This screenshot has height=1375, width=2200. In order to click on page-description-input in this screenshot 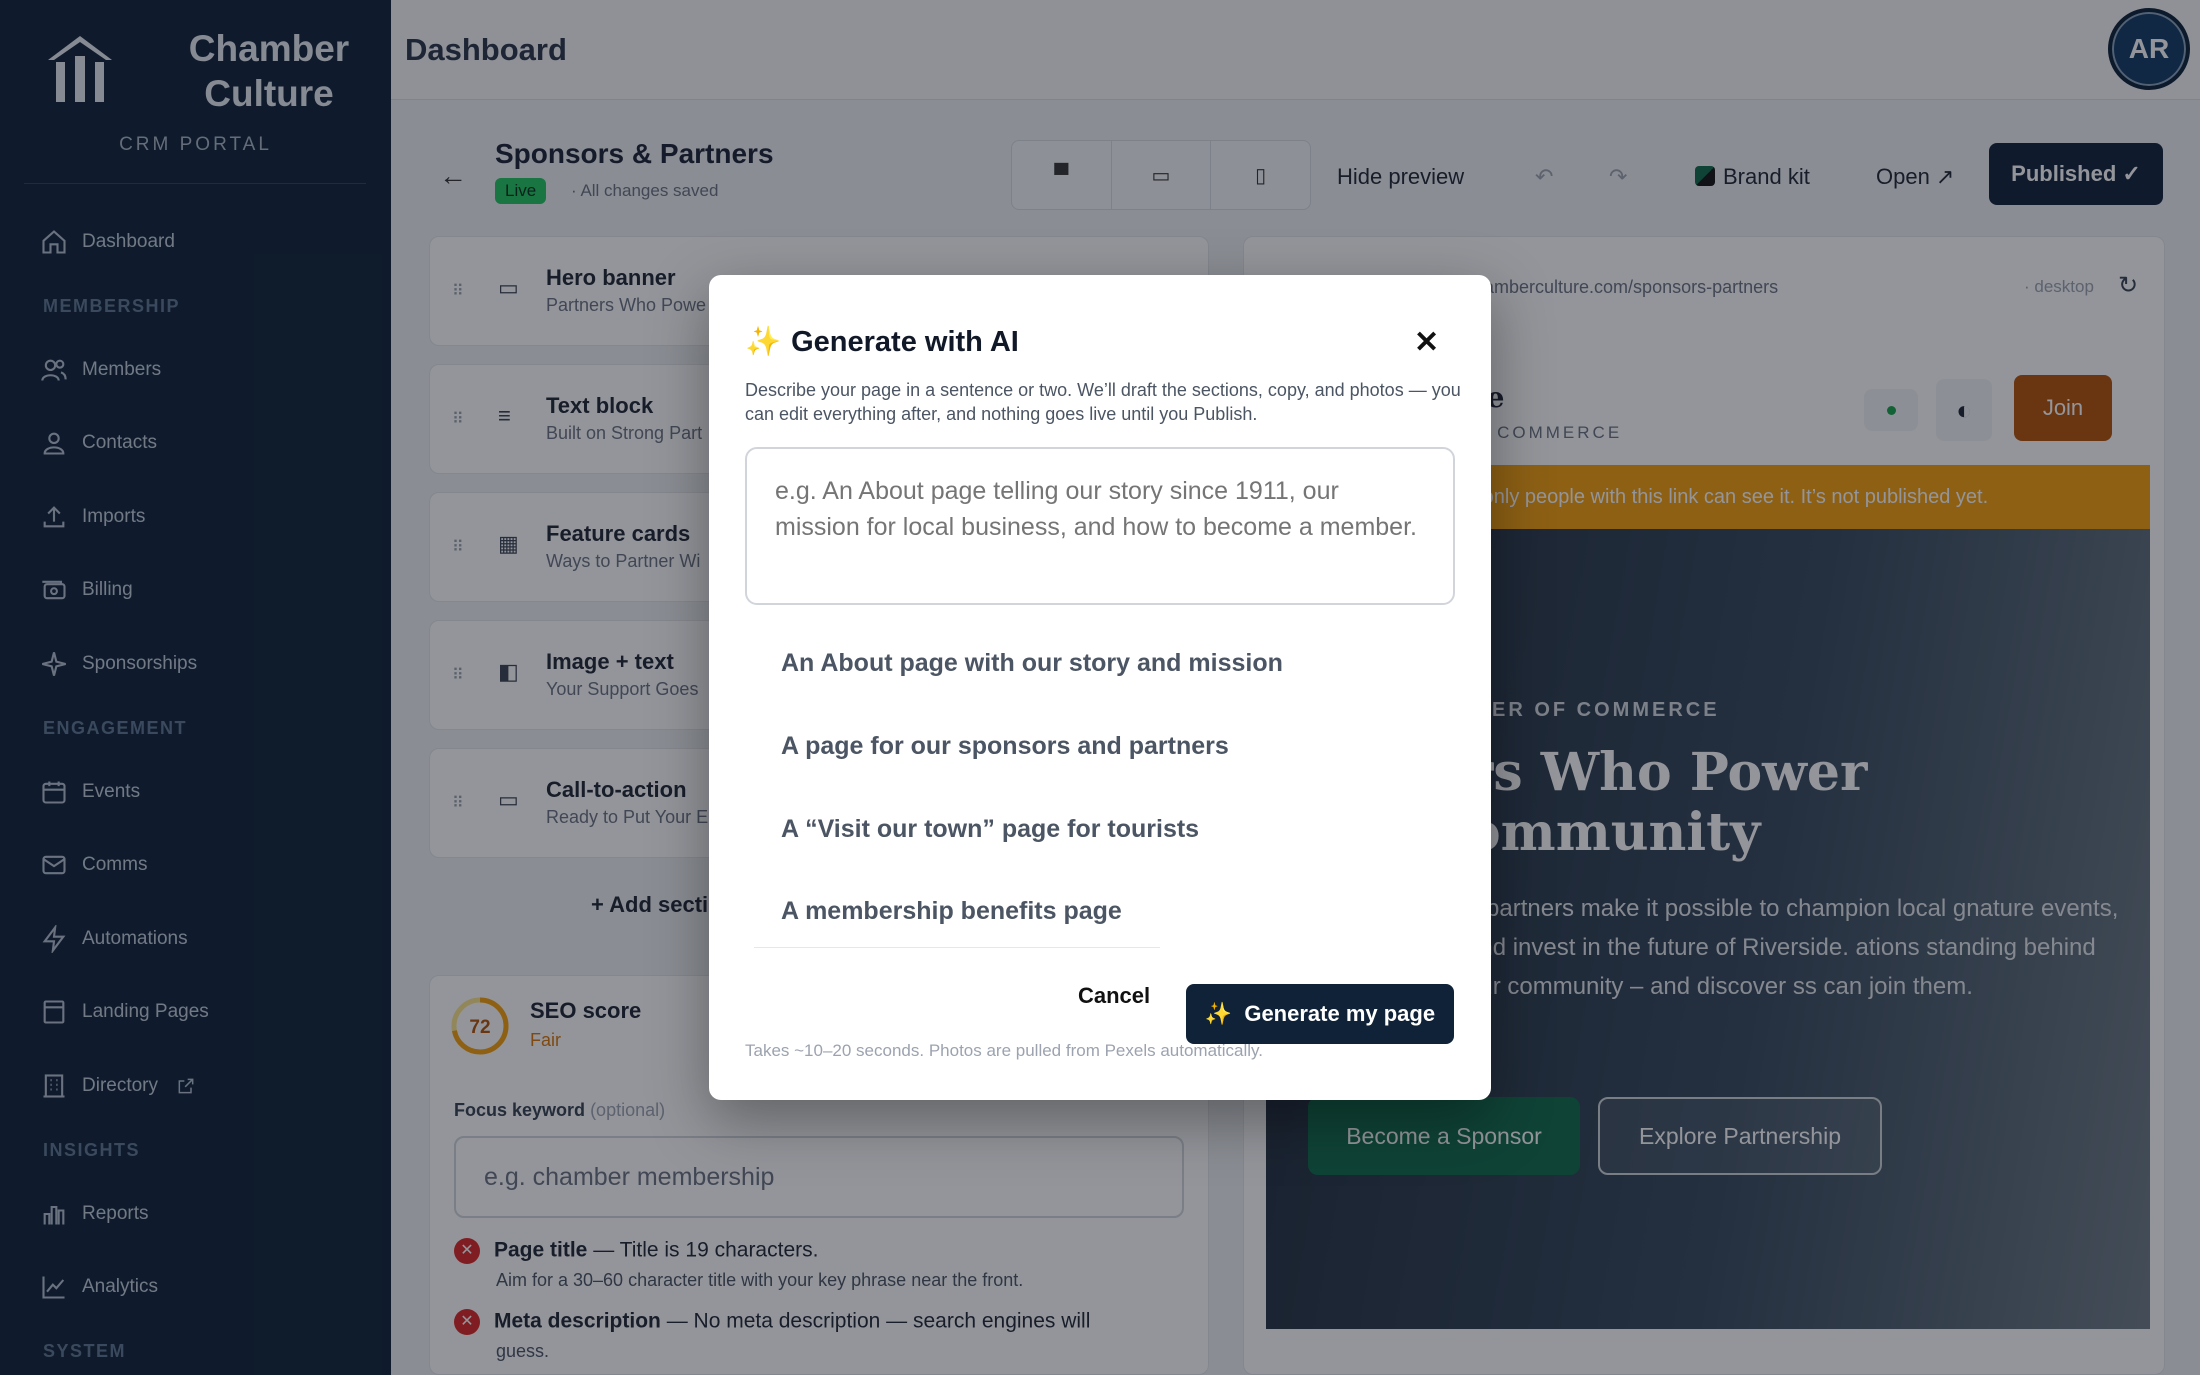, I will do `click(1100, 526)`.